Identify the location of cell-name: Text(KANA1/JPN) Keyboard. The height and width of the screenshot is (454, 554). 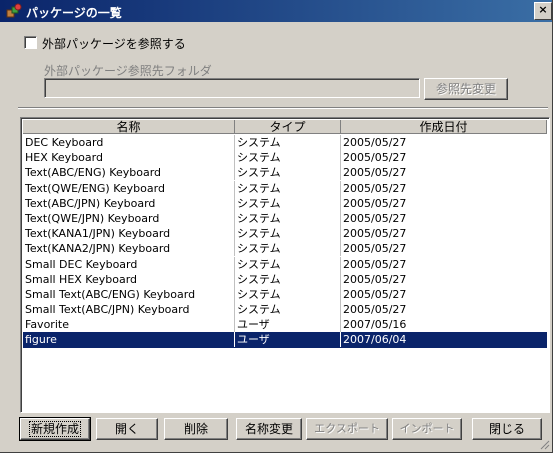
(129, 234).